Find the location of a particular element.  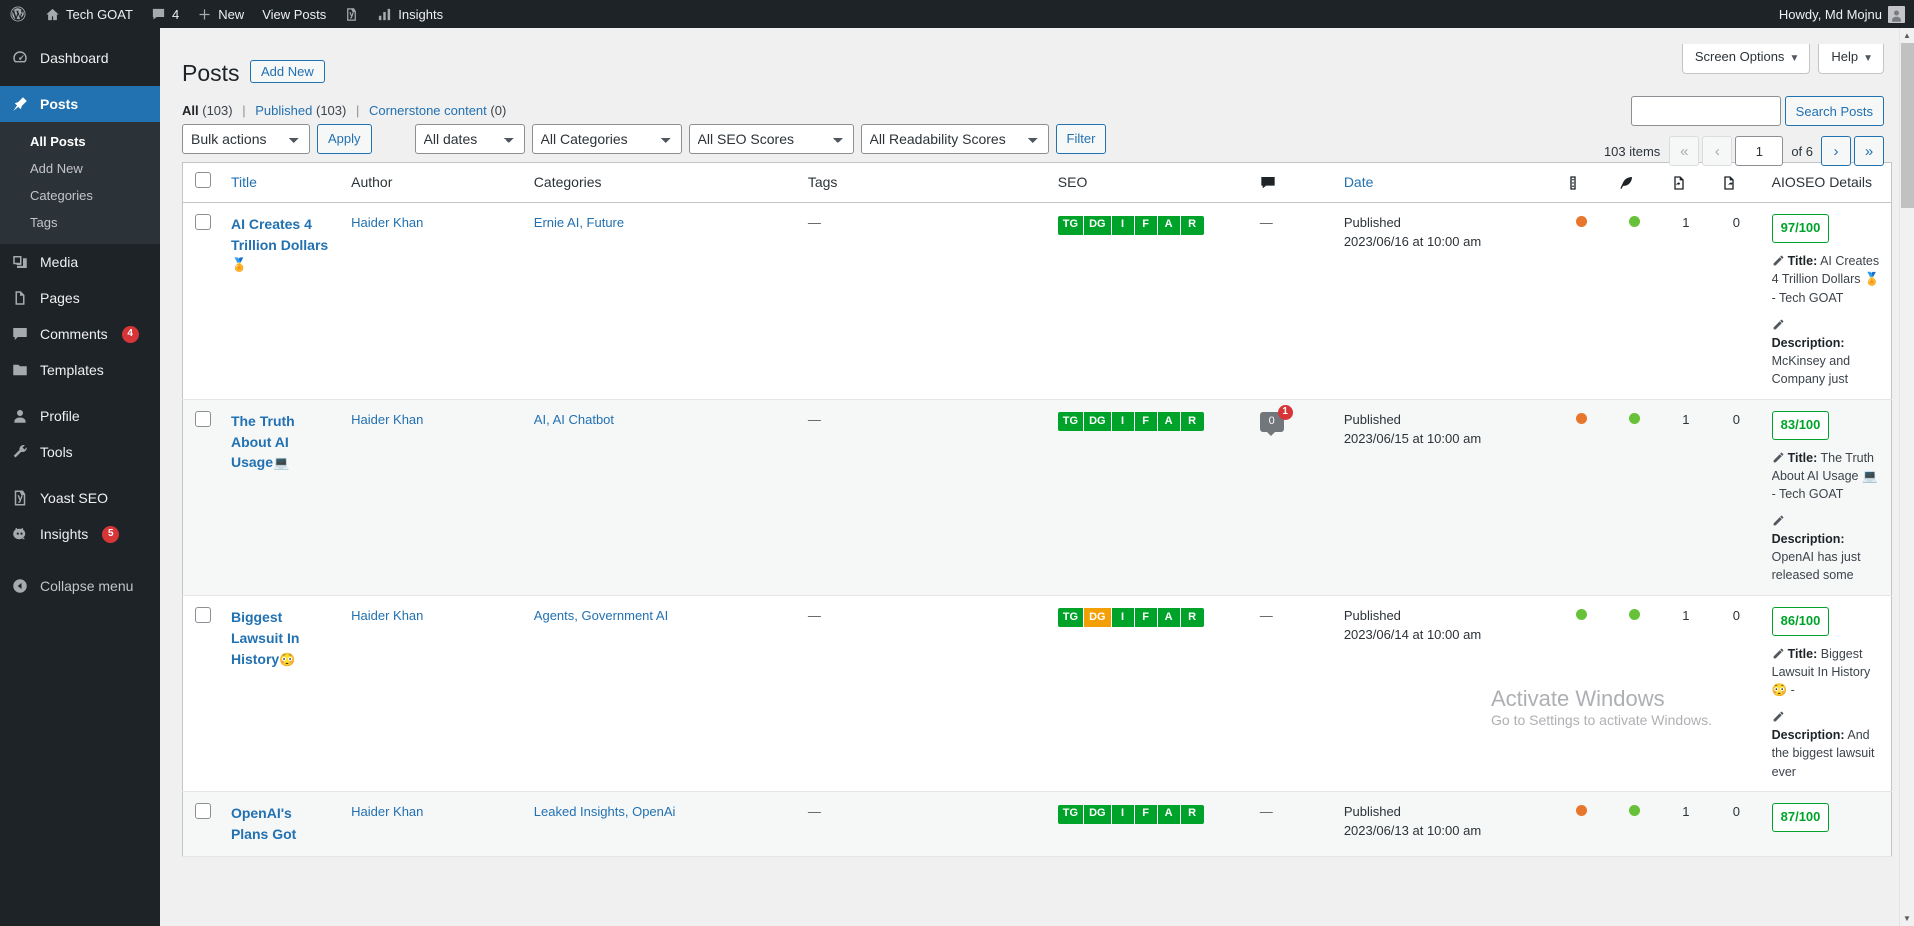

category-links: AI, AI Chatbot is located at coordinates (574, 419).